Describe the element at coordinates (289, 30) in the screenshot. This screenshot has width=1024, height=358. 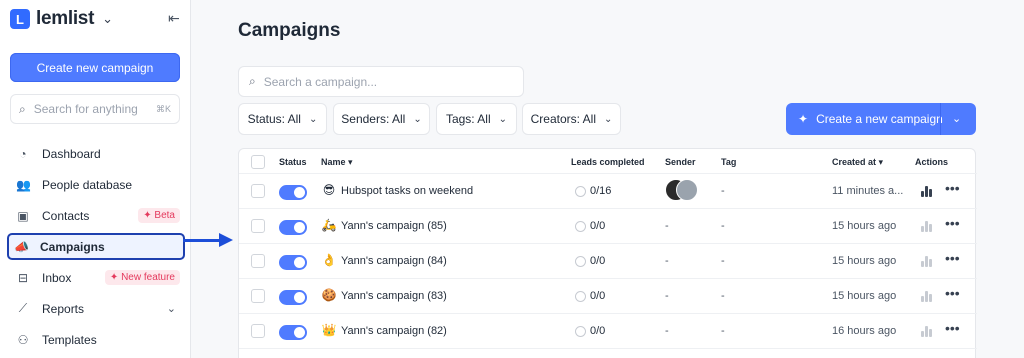
I see `page-title: Campaigns` at that location.